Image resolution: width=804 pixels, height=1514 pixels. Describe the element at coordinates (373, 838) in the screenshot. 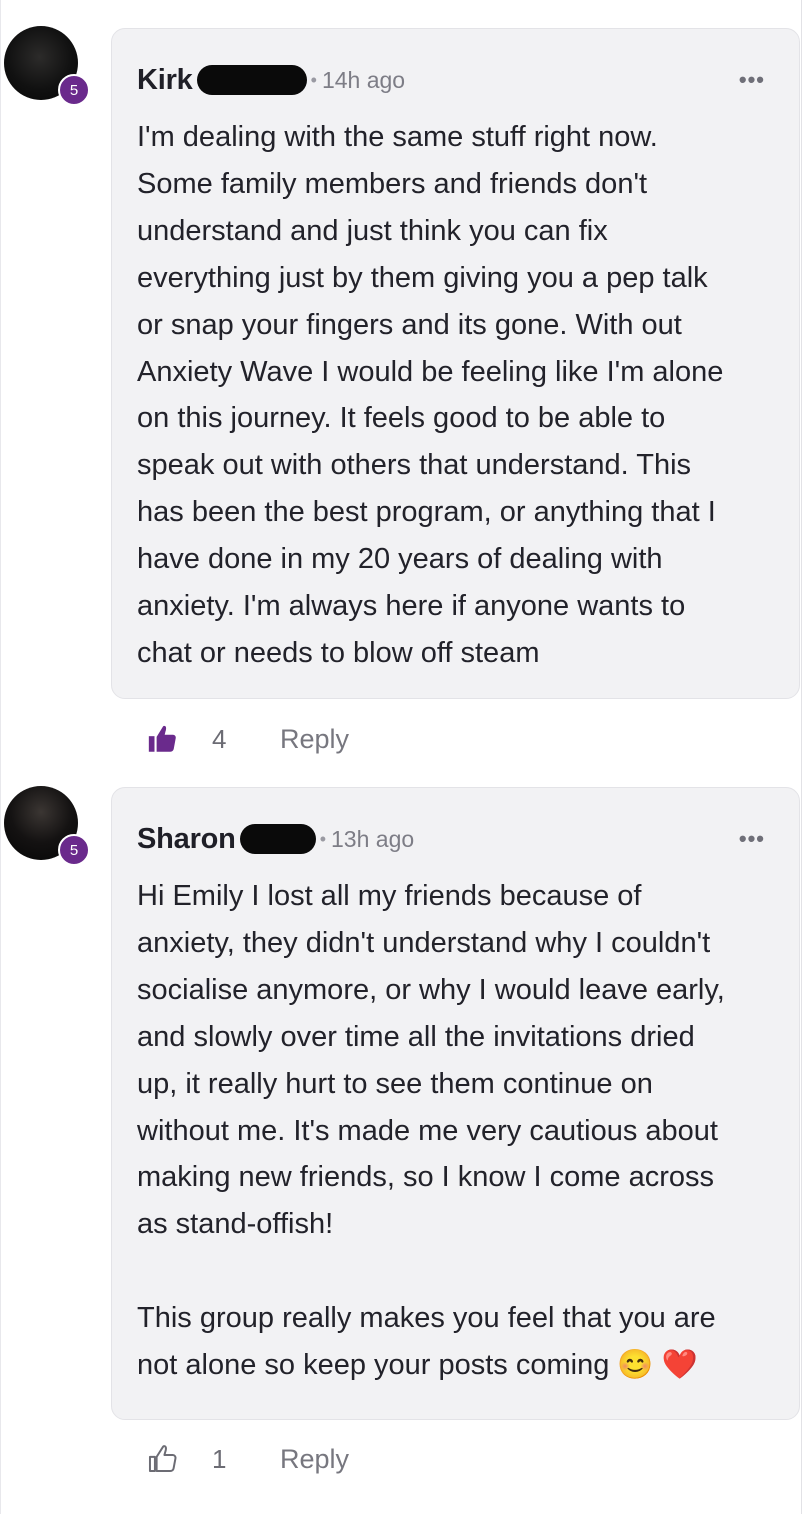

I see `timestamp: 13h ago` at that location.